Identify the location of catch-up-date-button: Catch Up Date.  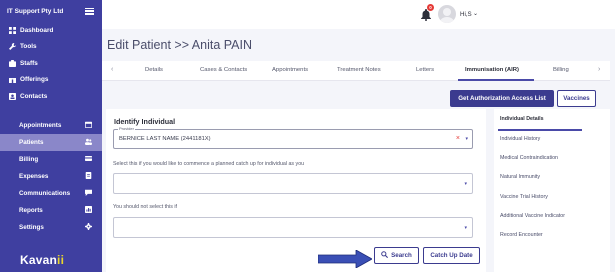
(451, 255).